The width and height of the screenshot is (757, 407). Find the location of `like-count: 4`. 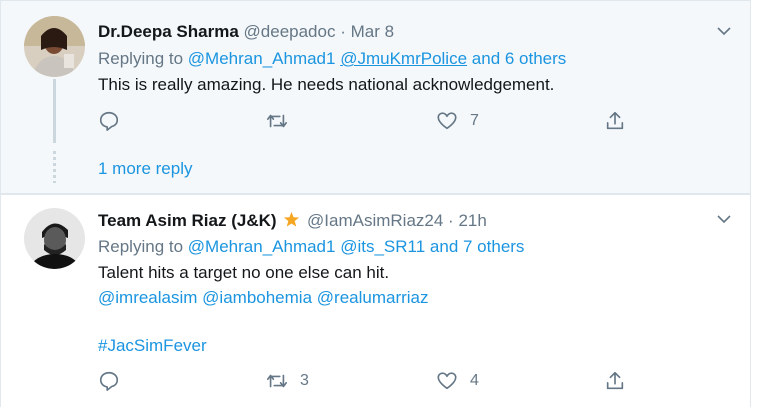

like-count: 4 is located at coordinates (474, 380).